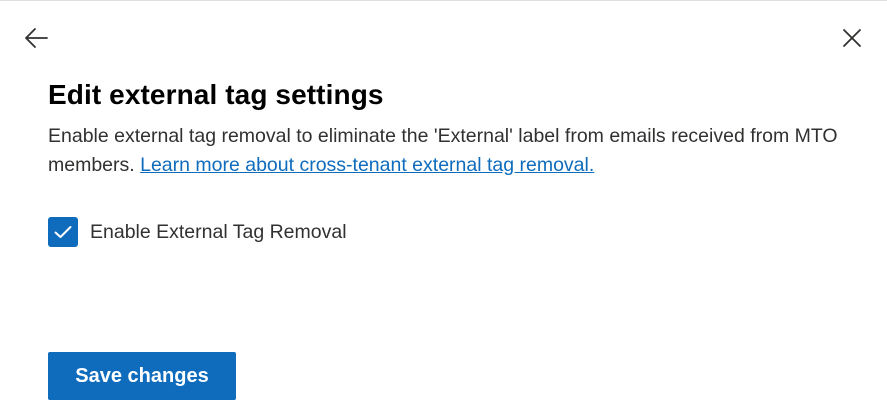 The width and height of the screenshot is (887, 420). I want to click on arrow-left-icon, so click(36, 38).